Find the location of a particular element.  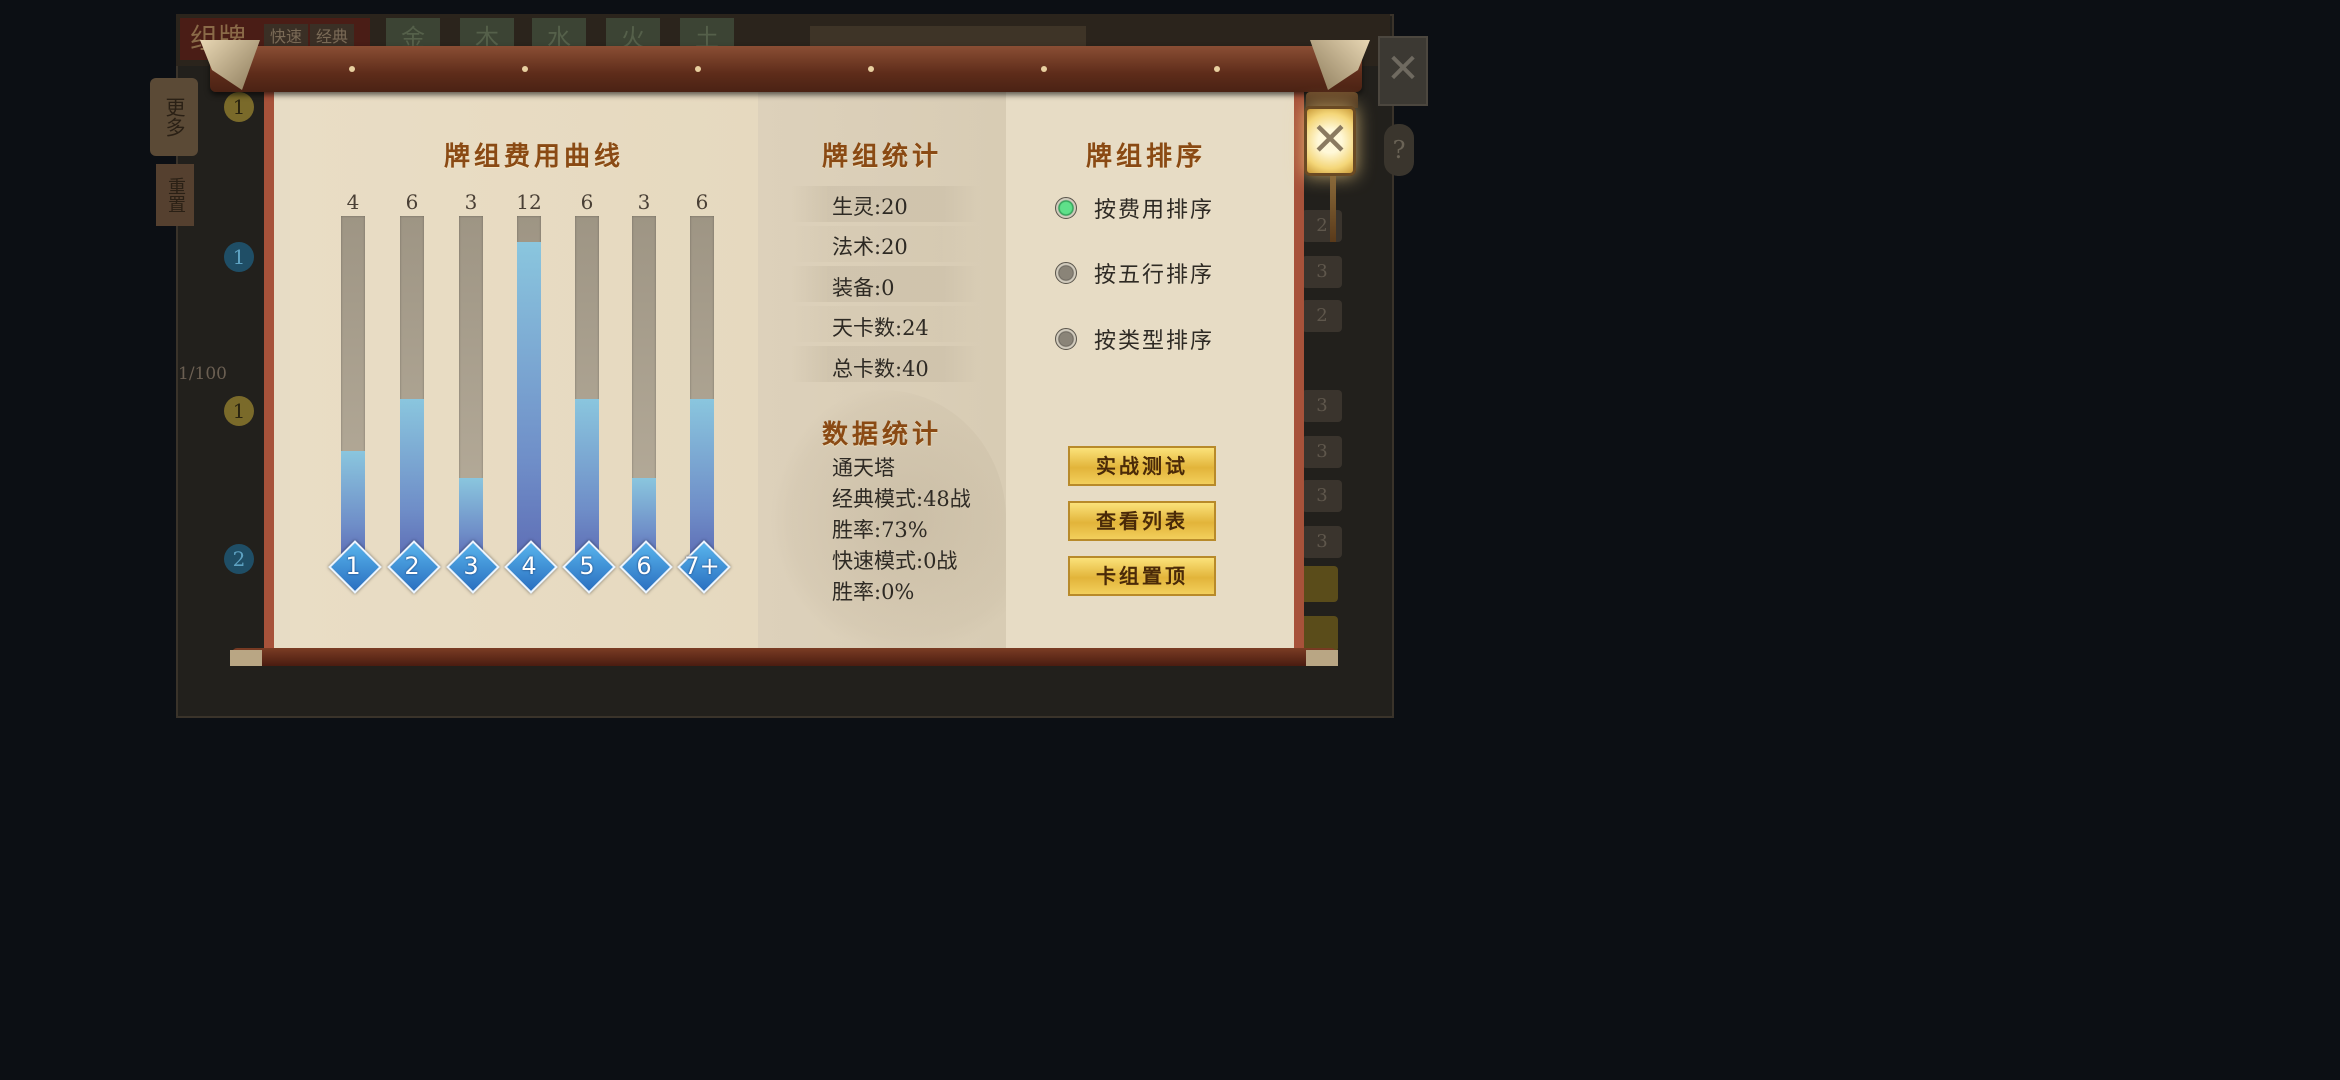

scroll-bottom-cap-left is located at coordinates (246, 658).